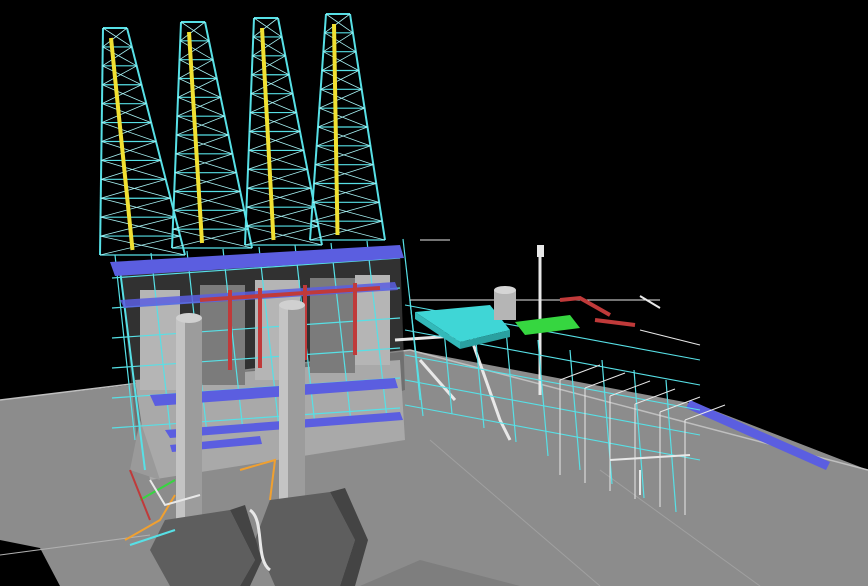 This screenshot has height=586, width=868. What do you see at coordinates (505, 303) in the screenshot?
I see `process-vessel` at bounding box center [505, 303].